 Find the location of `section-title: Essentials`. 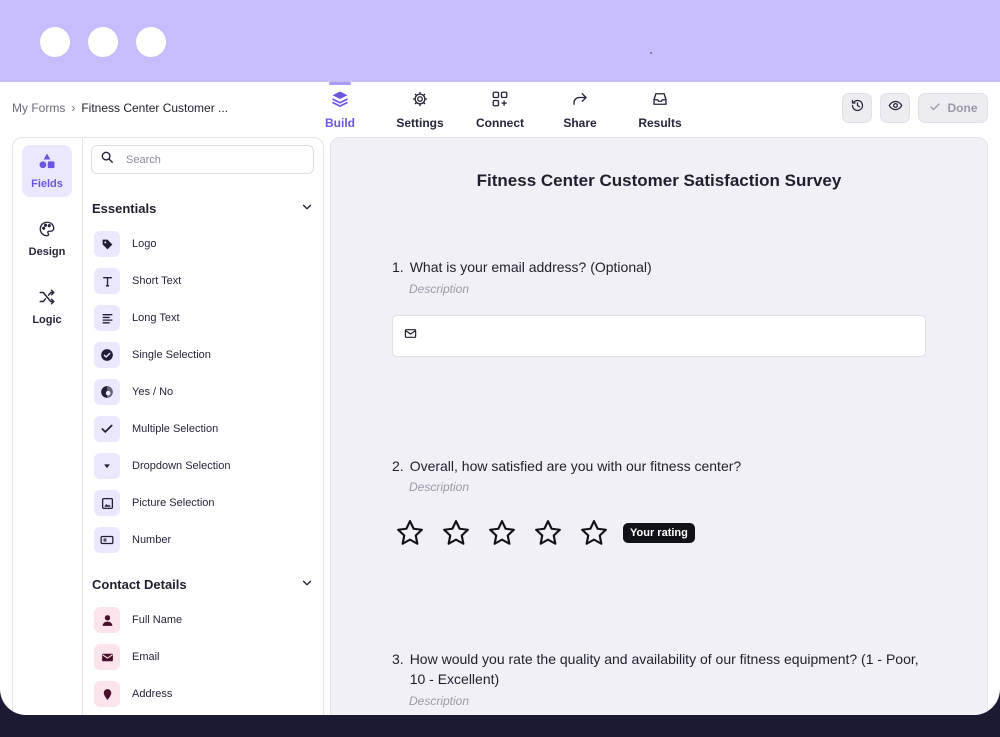

section-title: Essentials is located at coordinates (124, 208).